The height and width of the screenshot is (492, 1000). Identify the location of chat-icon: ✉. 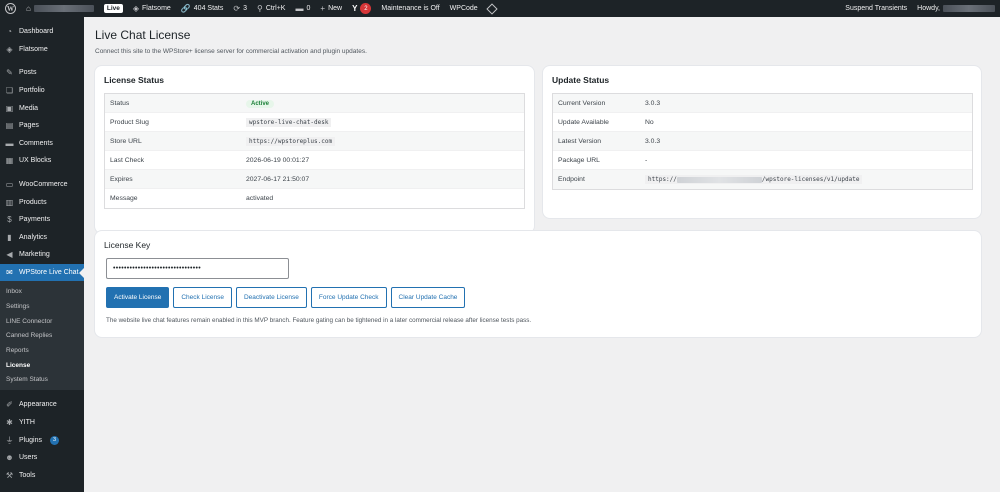
(9, 273).